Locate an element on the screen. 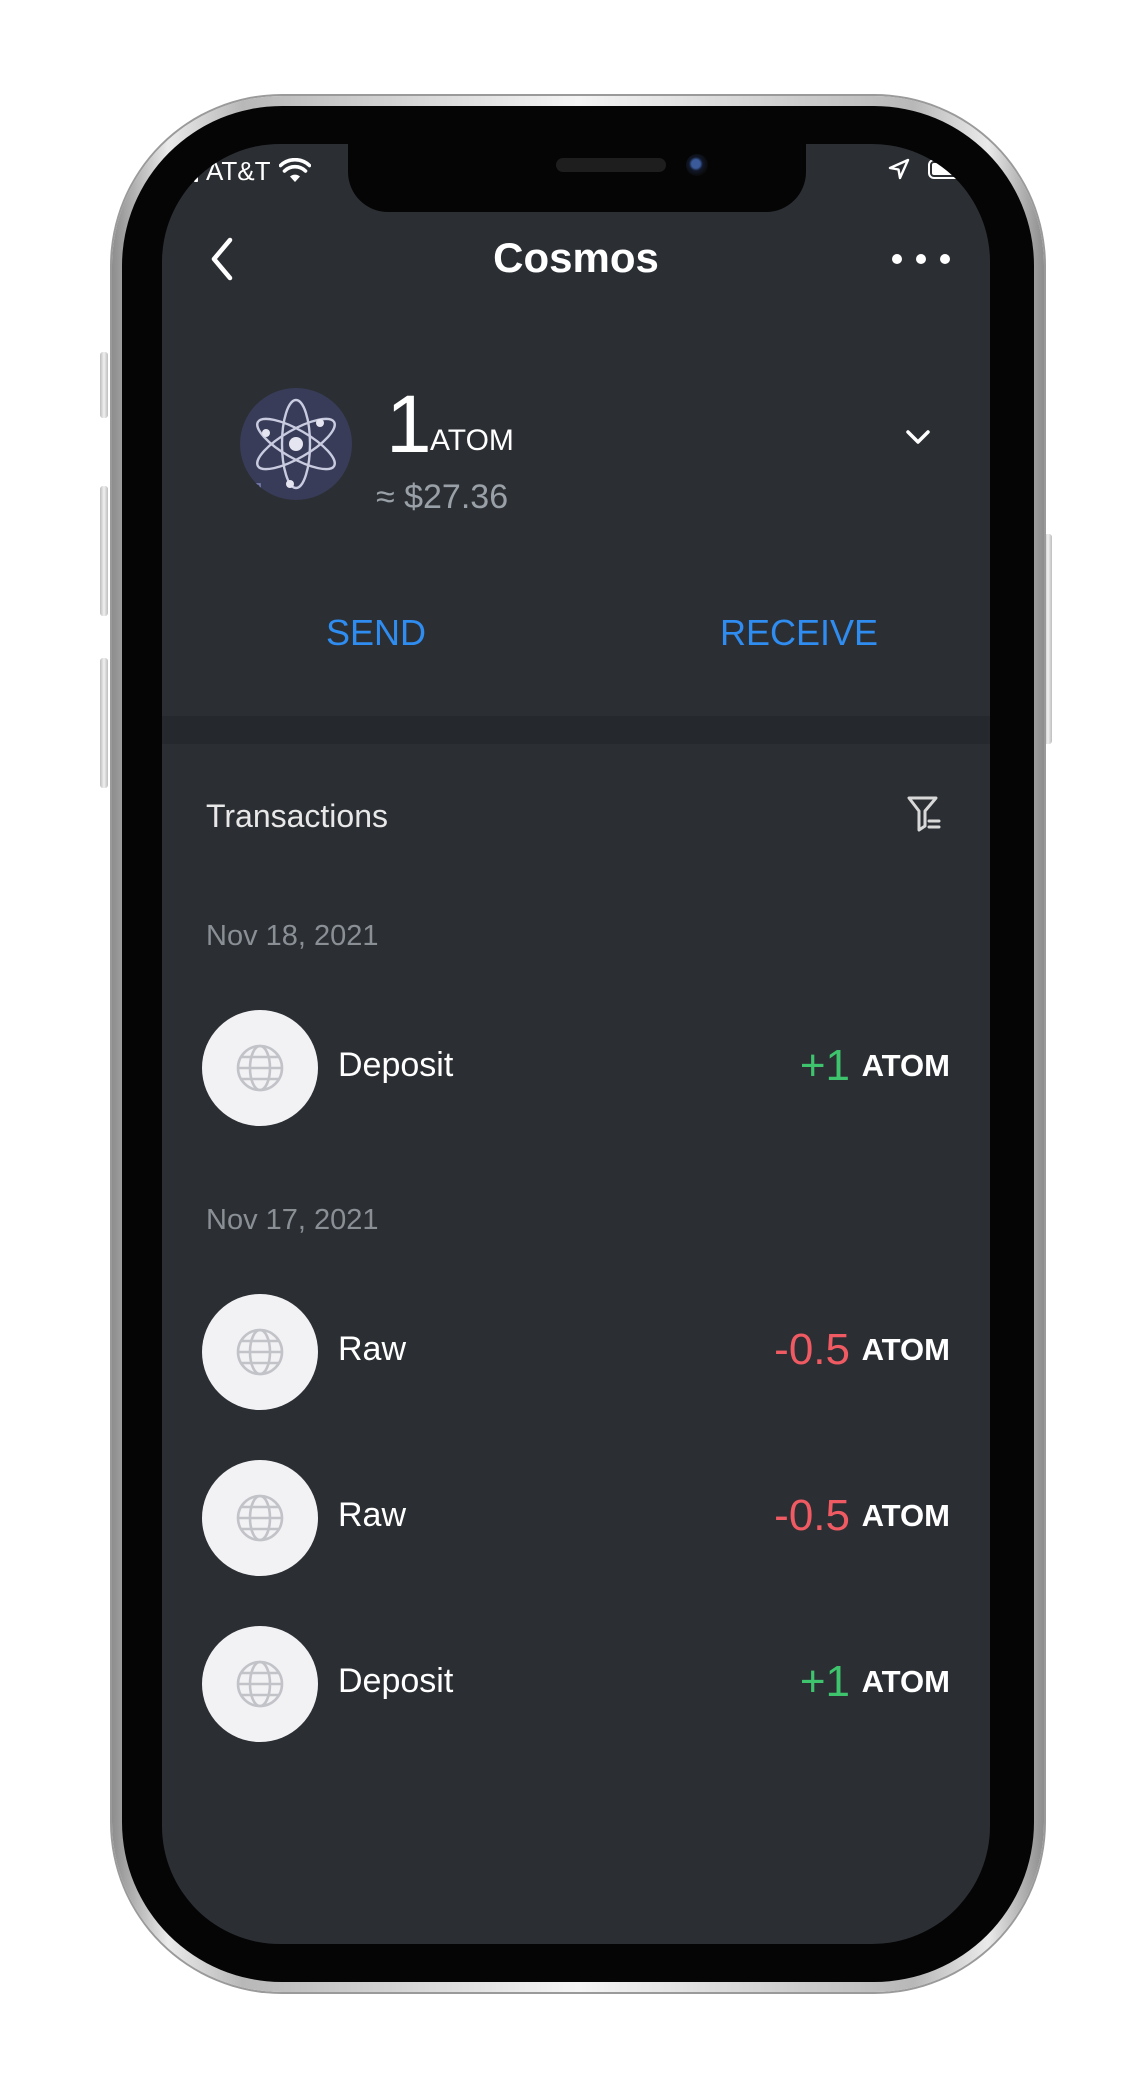  filter-button is located at coordinates (924, 814).